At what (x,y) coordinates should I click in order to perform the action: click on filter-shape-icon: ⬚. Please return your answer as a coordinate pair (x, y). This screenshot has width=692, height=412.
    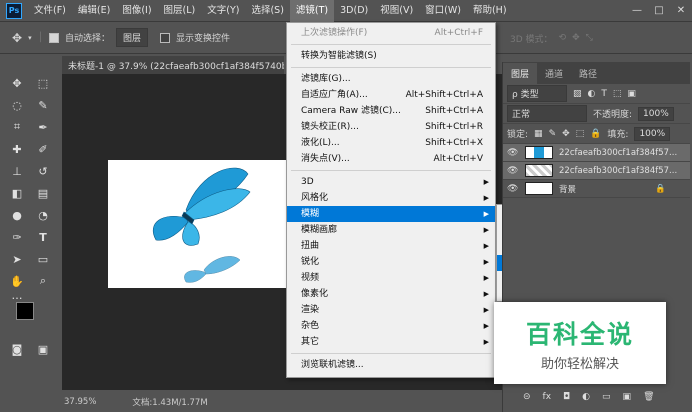
    Looking at the image, I should click on (617, 94).